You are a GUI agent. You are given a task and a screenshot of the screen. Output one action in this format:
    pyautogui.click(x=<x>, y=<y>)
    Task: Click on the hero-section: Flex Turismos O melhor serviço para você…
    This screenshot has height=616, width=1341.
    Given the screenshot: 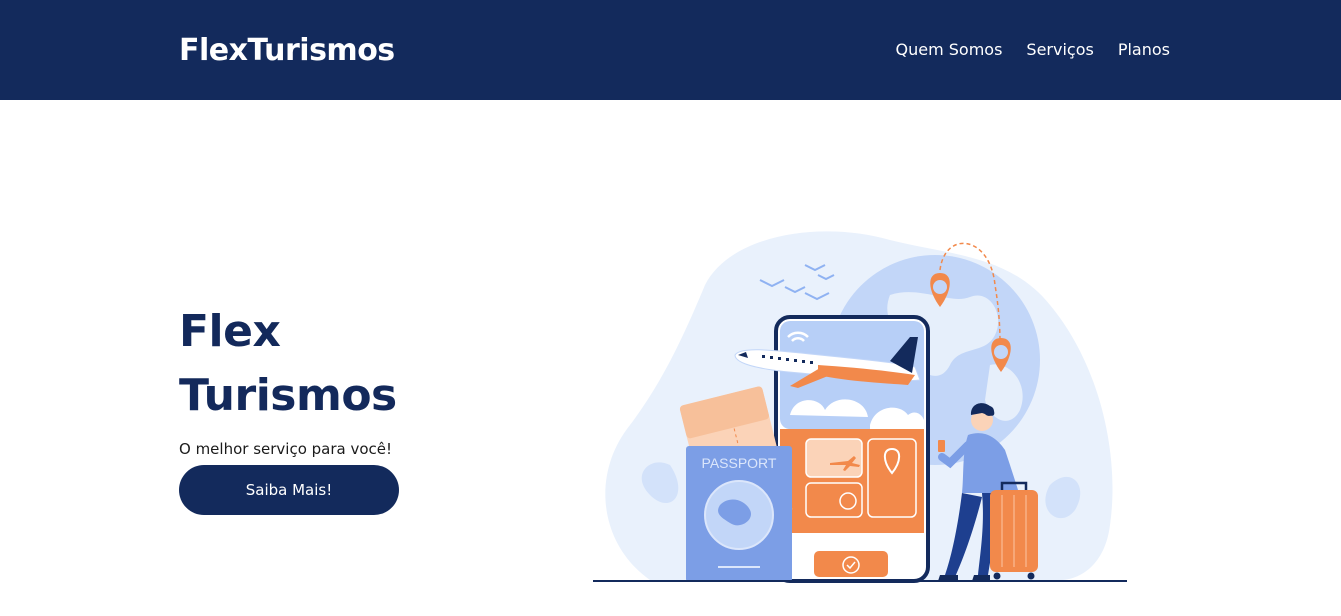 What is the action you would take?
    pyautogui.click(x=309, y=379)
    